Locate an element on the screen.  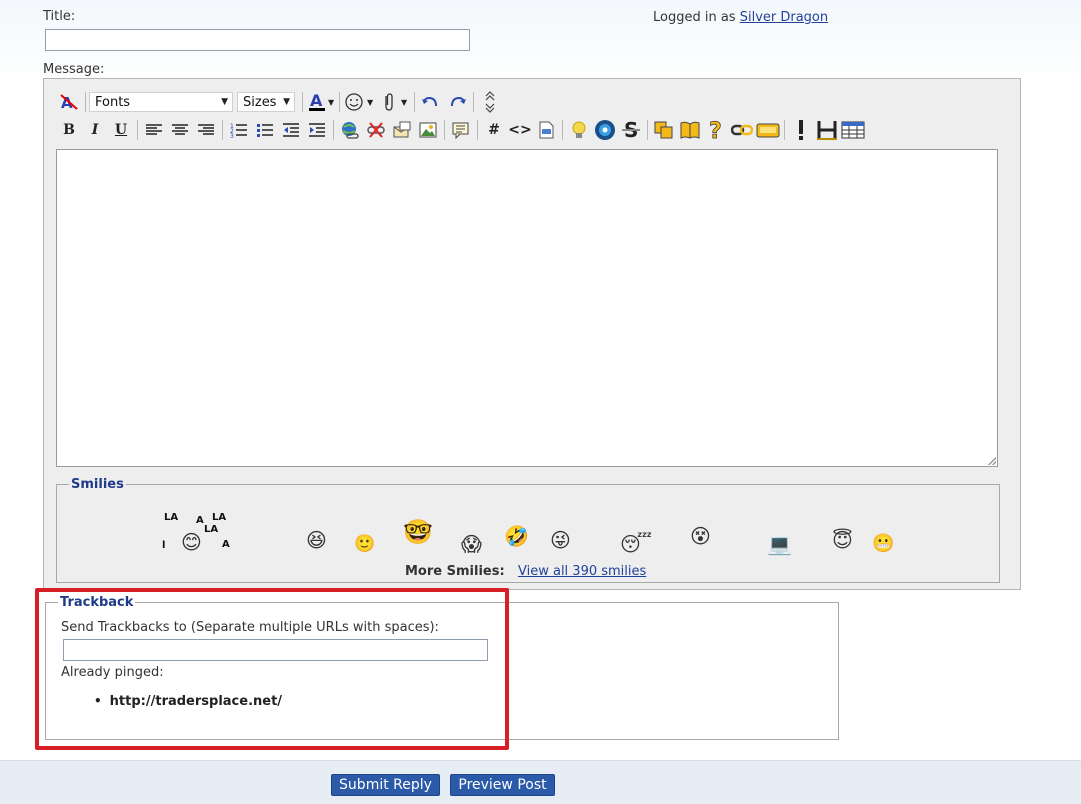
undo-icon is located at coordinates (431, 102).